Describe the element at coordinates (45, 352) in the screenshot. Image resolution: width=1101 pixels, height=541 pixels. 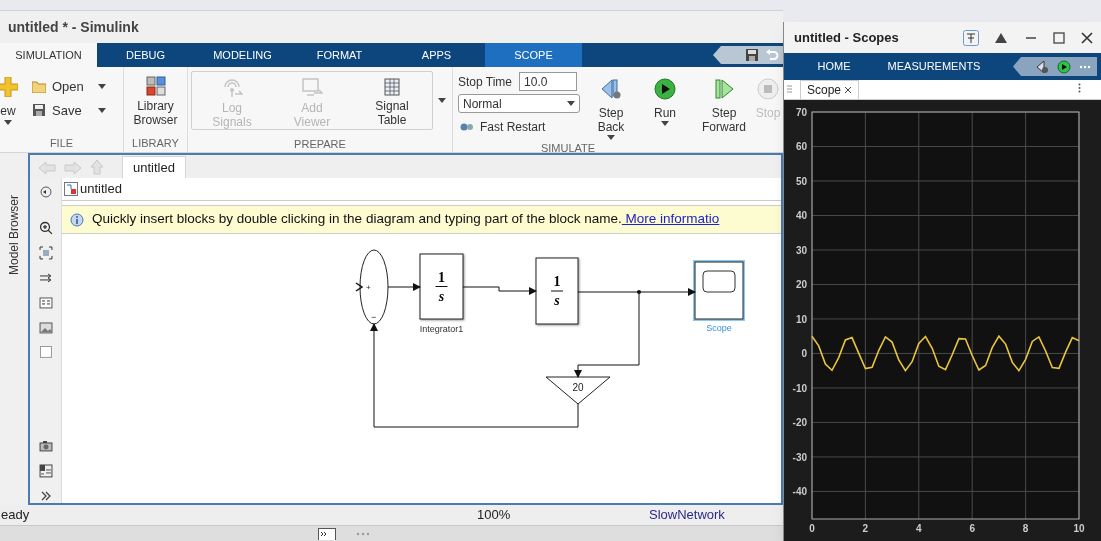
I see `rectangle-icon` at that location.